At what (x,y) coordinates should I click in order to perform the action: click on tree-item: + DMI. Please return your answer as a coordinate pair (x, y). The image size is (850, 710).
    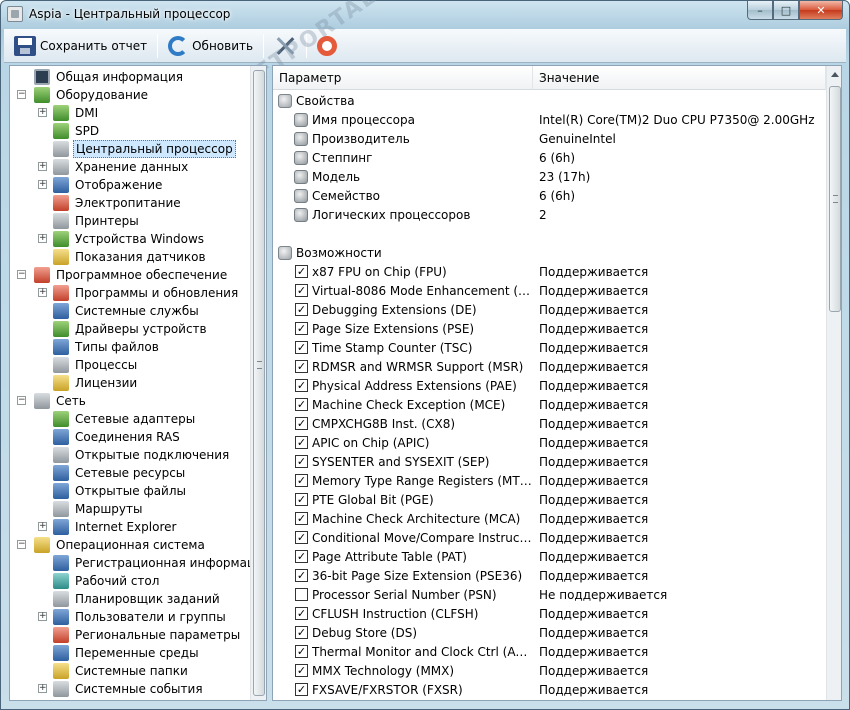
    Looking at the image, I should click on (69, 113).